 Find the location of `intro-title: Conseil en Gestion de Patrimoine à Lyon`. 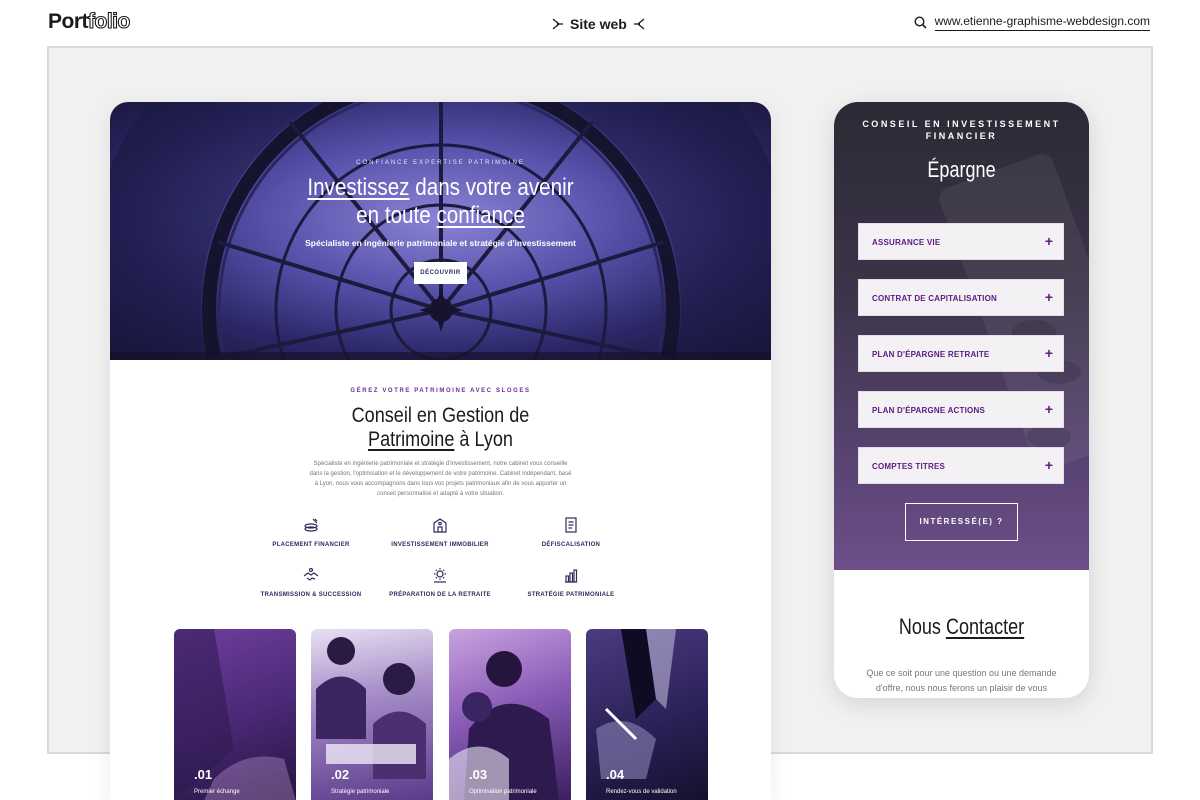

intro-title: Conseil en Gestion de Patrimoine à Lyon is located at coordinates (440, 428).